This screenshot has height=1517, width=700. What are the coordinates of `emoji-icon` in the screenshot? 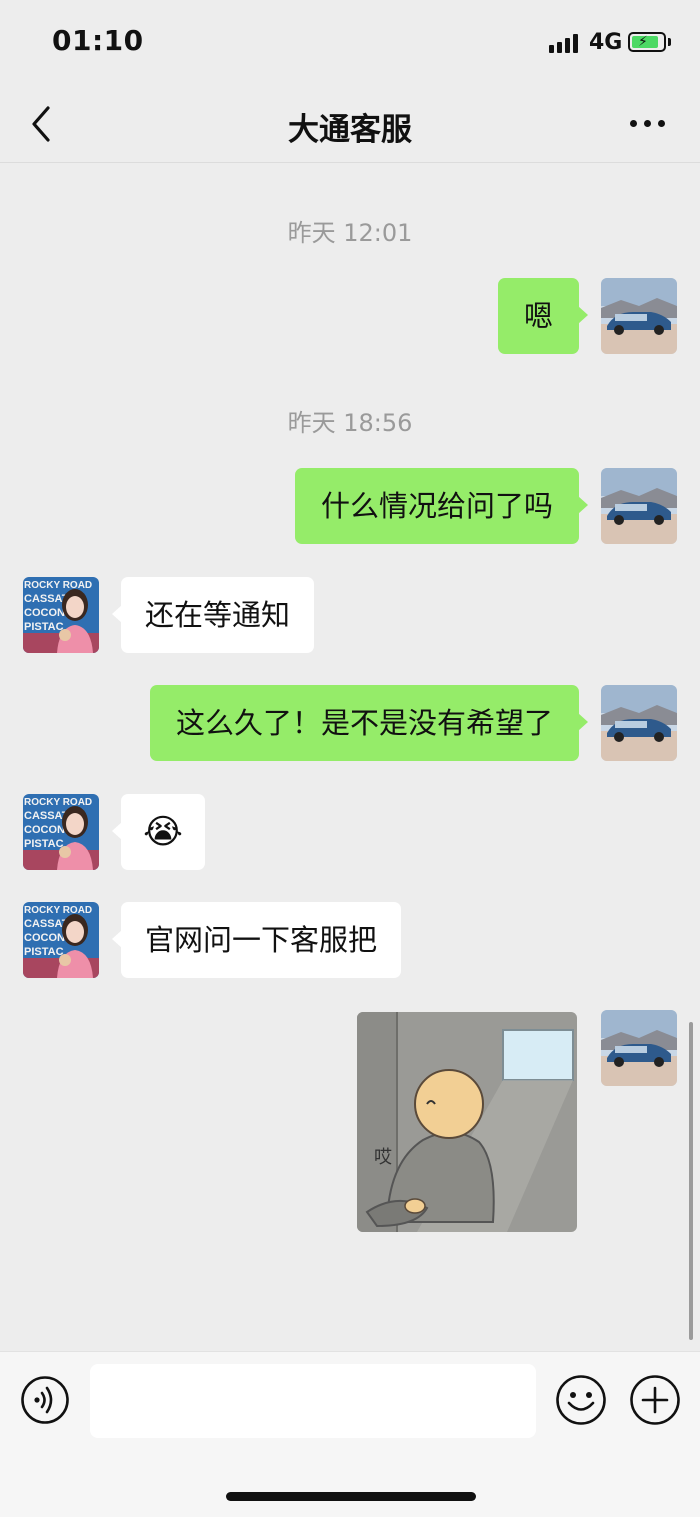 It's located at (581, 1400).